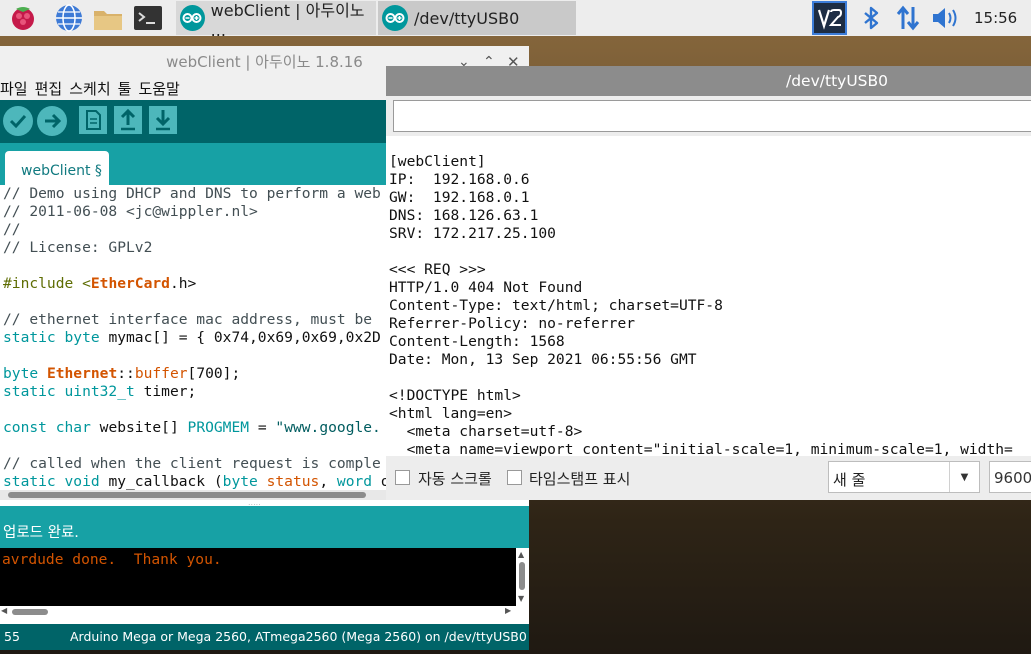 The height and width of the screenshot is (654, 1031). What do you see at coordinates (354, 481) in the screenshot?
I see `code-token: word` at bounding box center [354, 481].